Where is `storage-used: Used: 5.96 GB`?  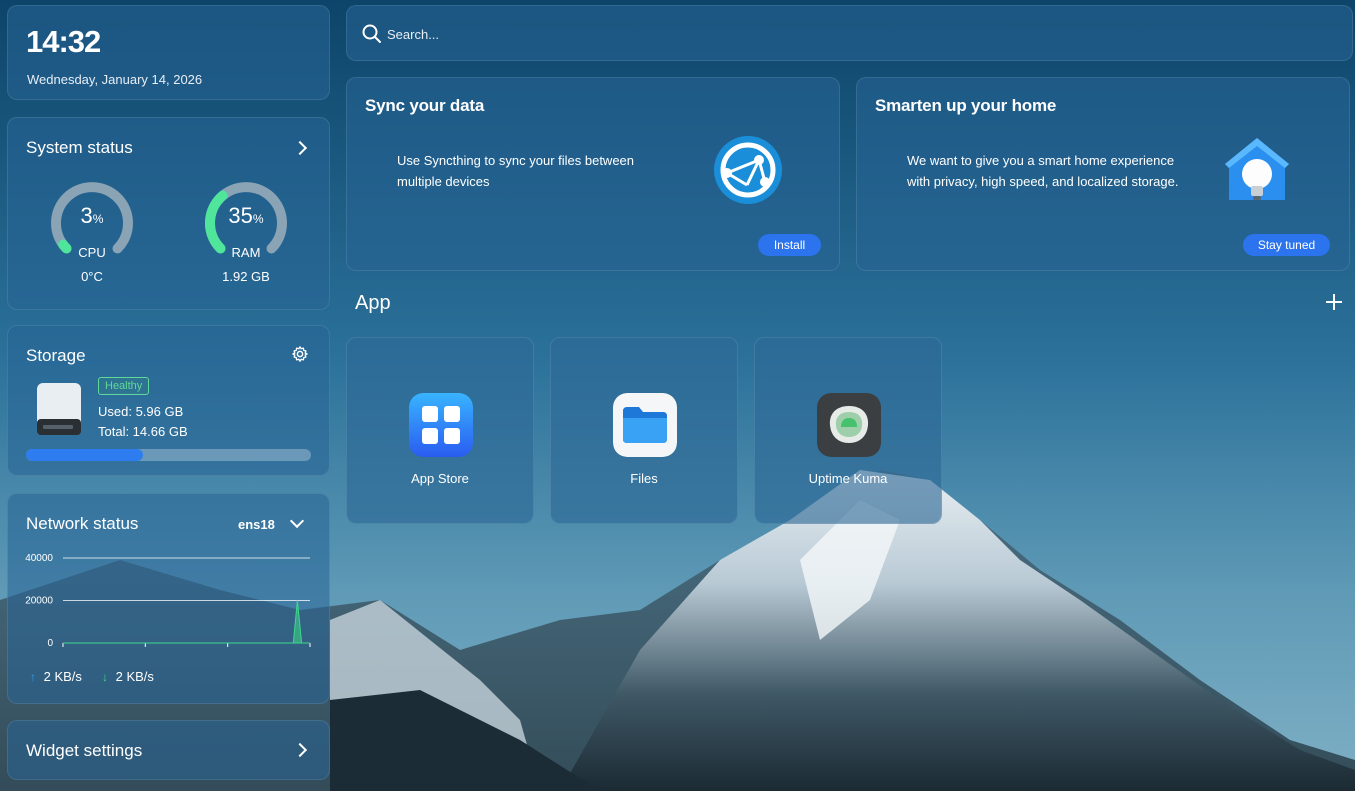
storage-used: Used: 5.96 GB is located at coordinates (141, 411).